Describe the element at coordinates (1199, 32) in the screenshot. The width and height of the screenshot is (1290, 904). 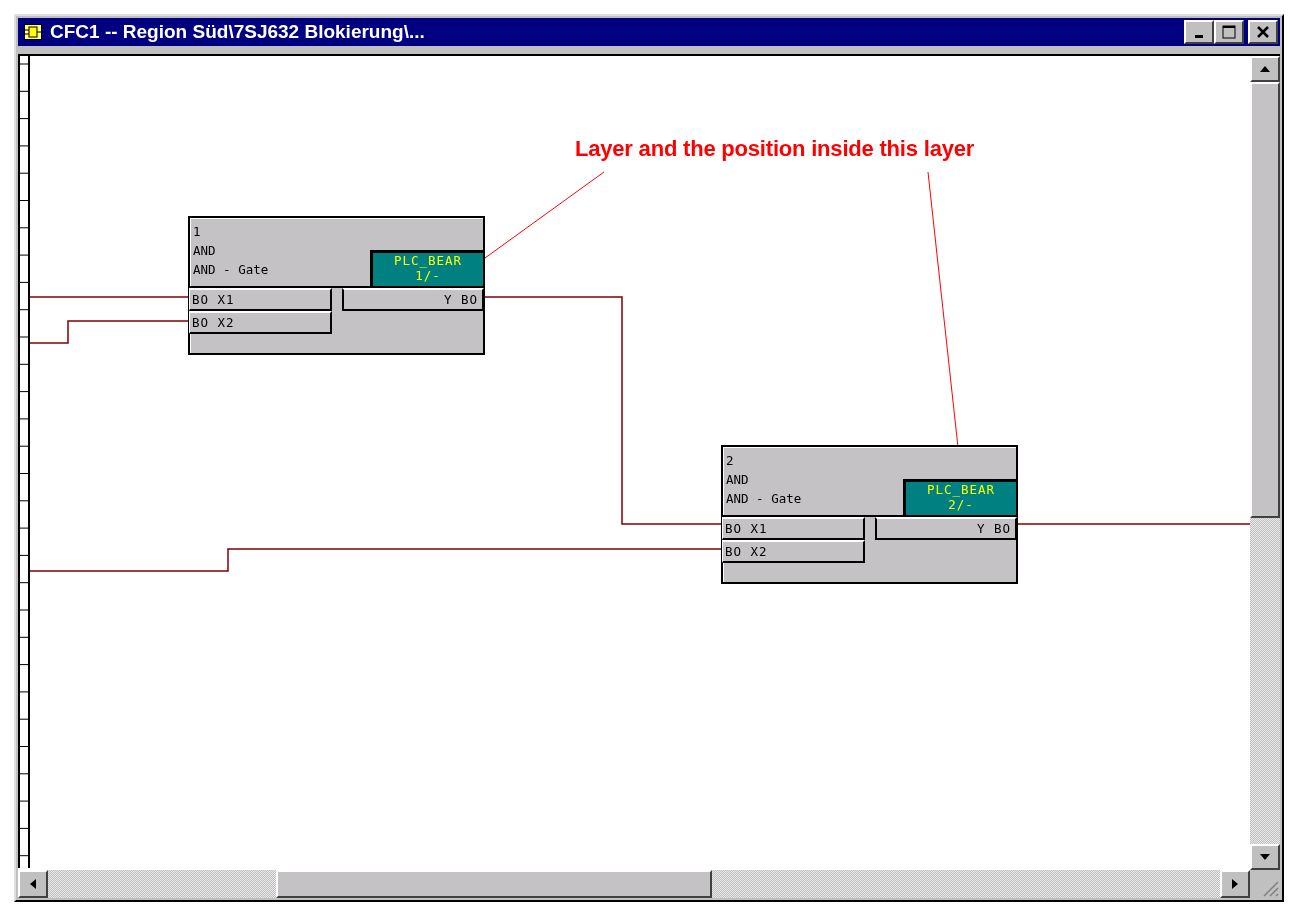
I see `minimize-button` at that location.